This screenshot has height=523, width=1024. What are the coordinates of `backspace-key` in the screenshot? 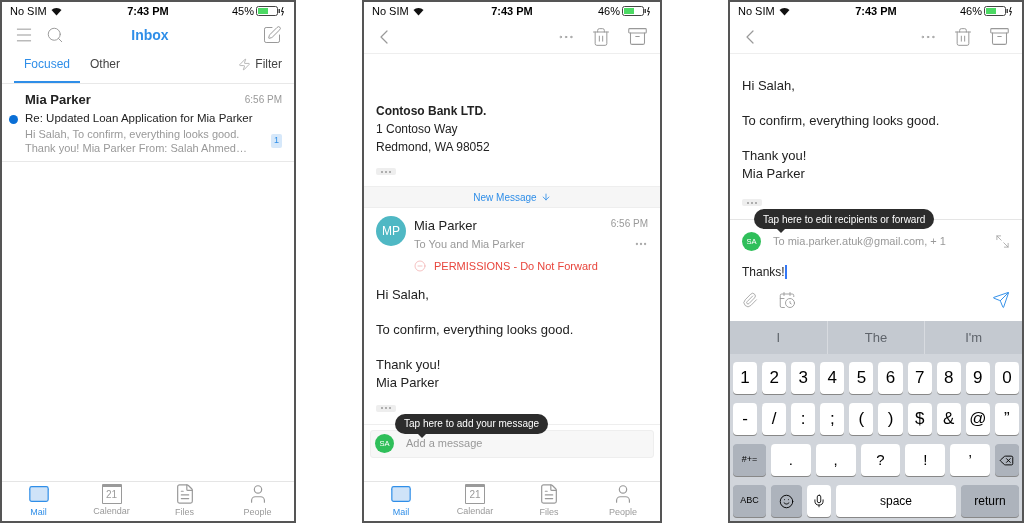 It's located at (1007, 460).